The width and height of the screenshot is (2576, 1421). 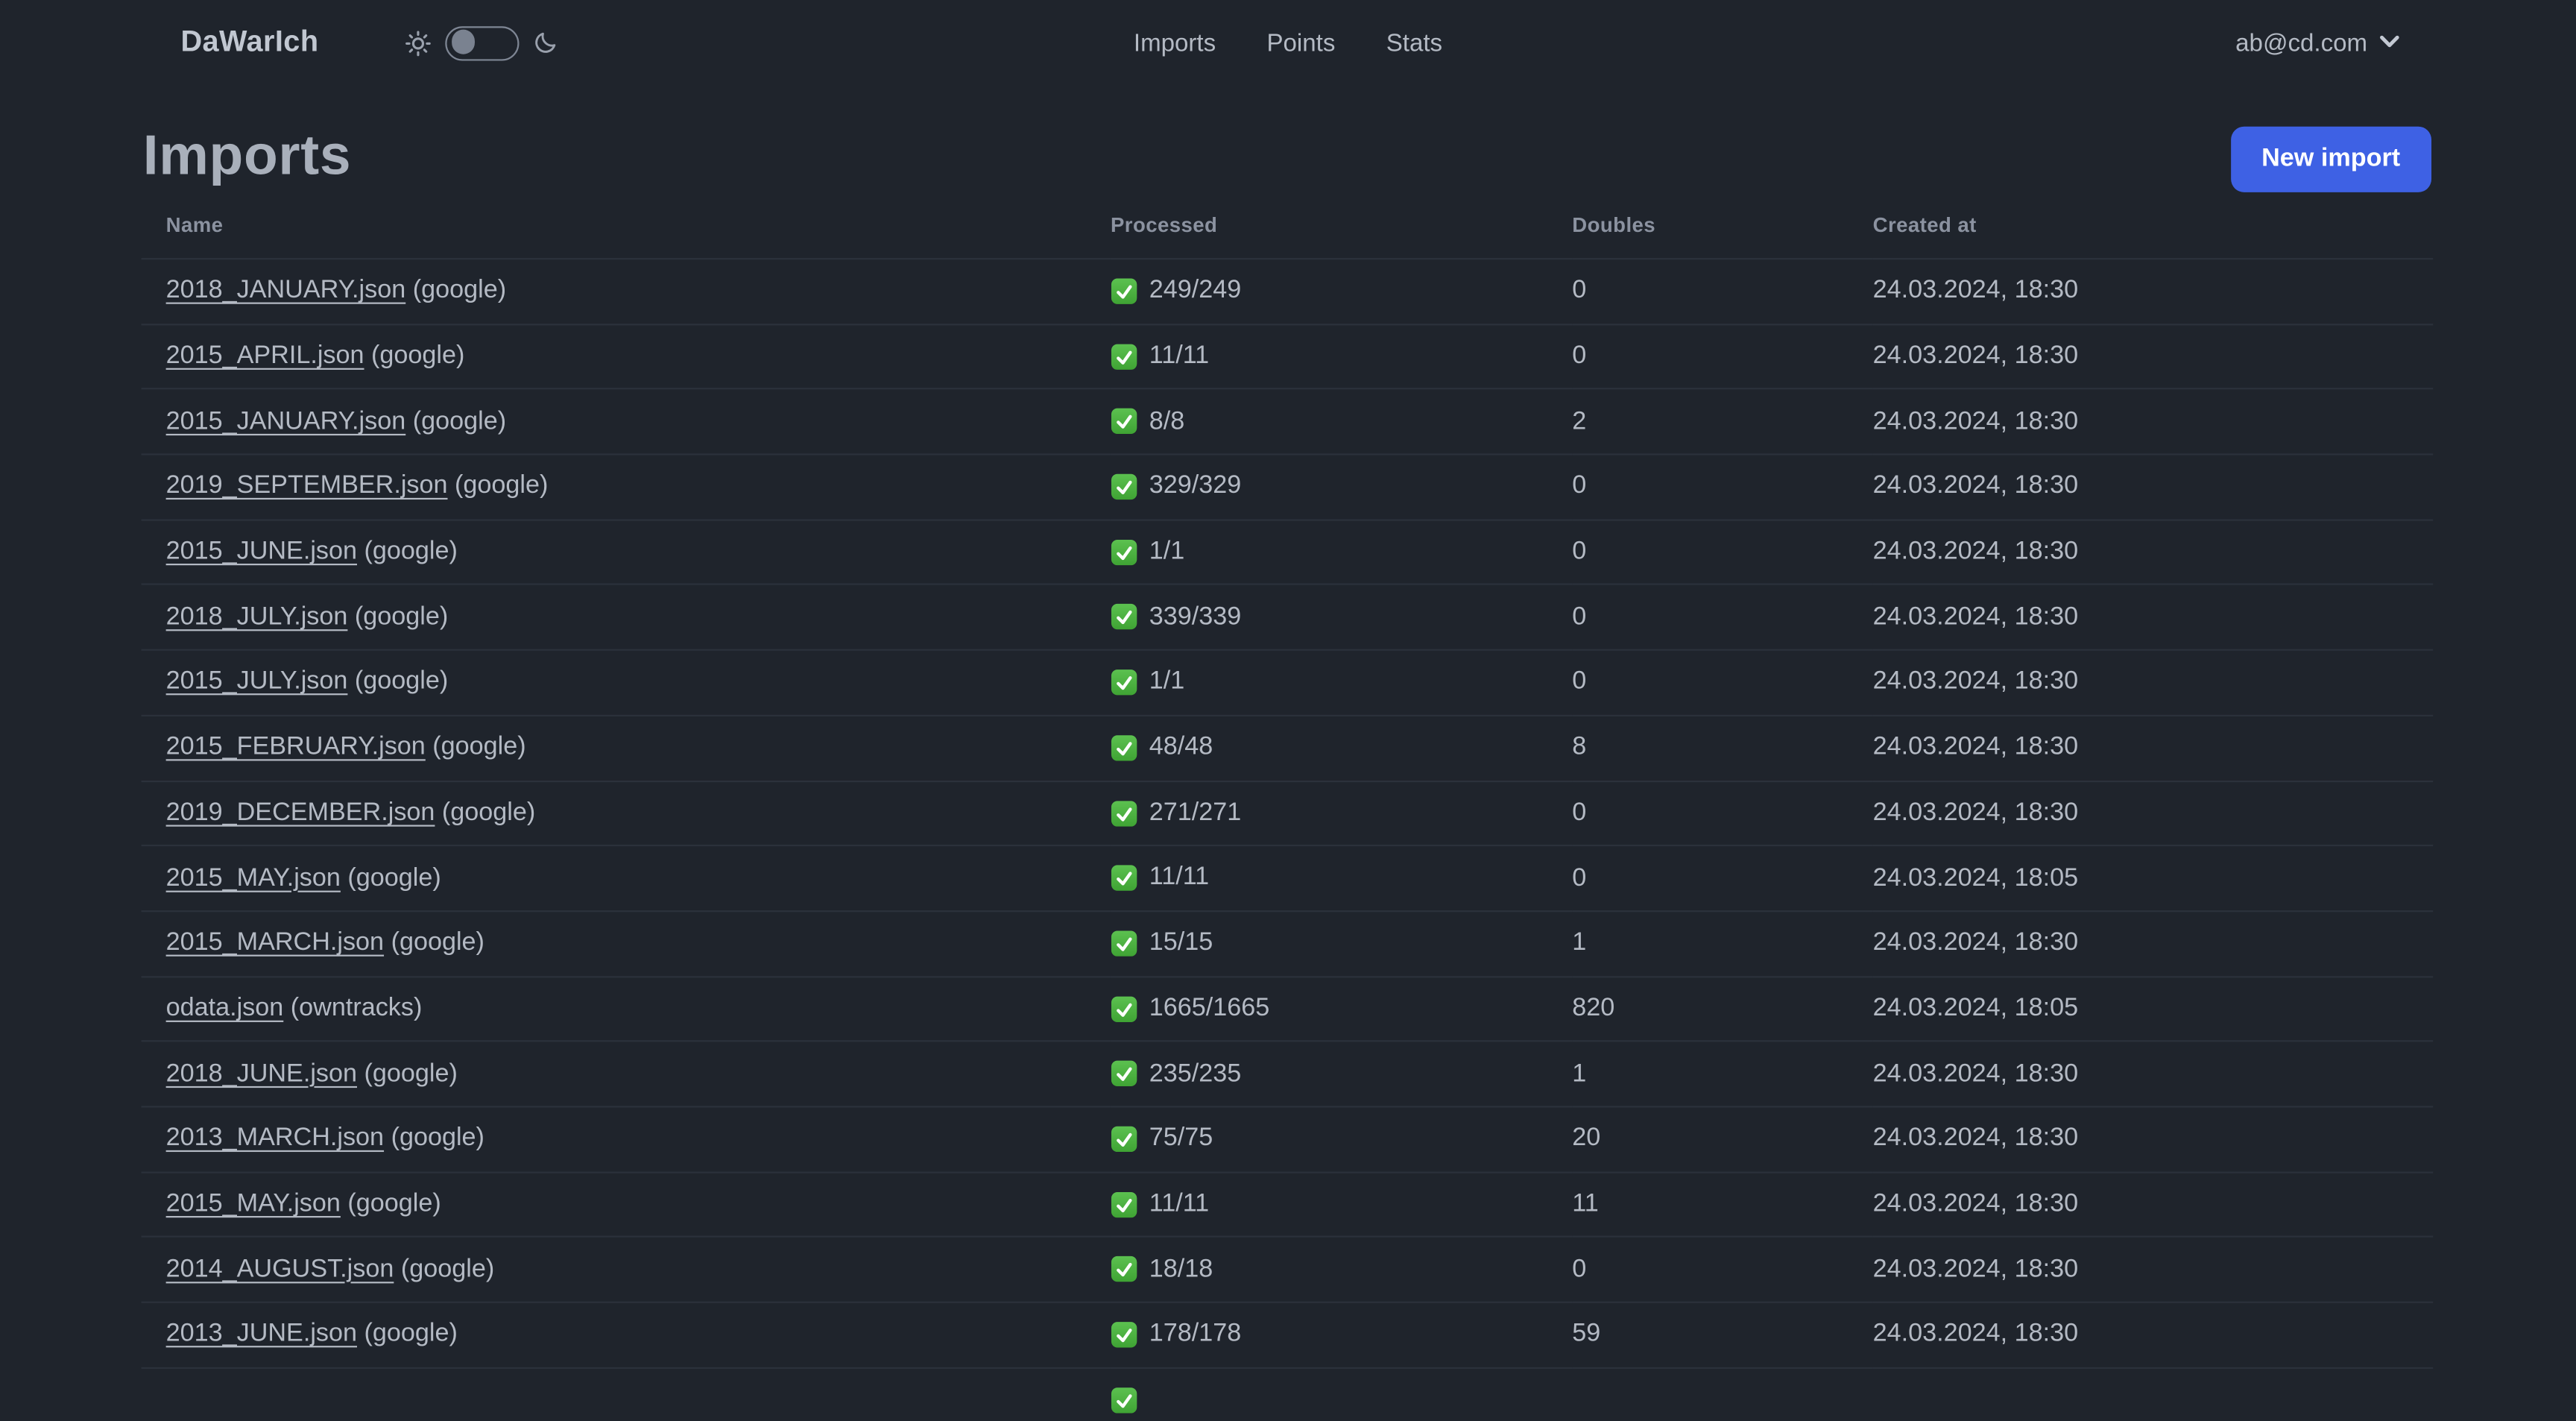 What do you see at coordinates (626, 421) in the screenshot?
I see `name-cell: 2015_JANUARY.json (google)` at bounding box center [626, 421].